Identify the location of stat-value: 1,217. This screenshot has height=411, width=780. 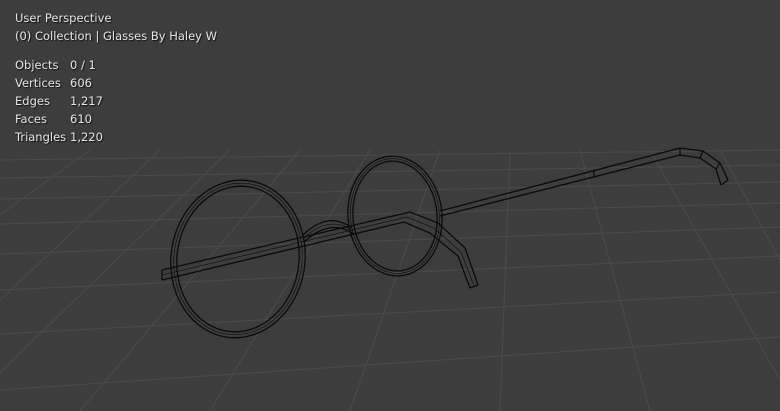
(86, 101).